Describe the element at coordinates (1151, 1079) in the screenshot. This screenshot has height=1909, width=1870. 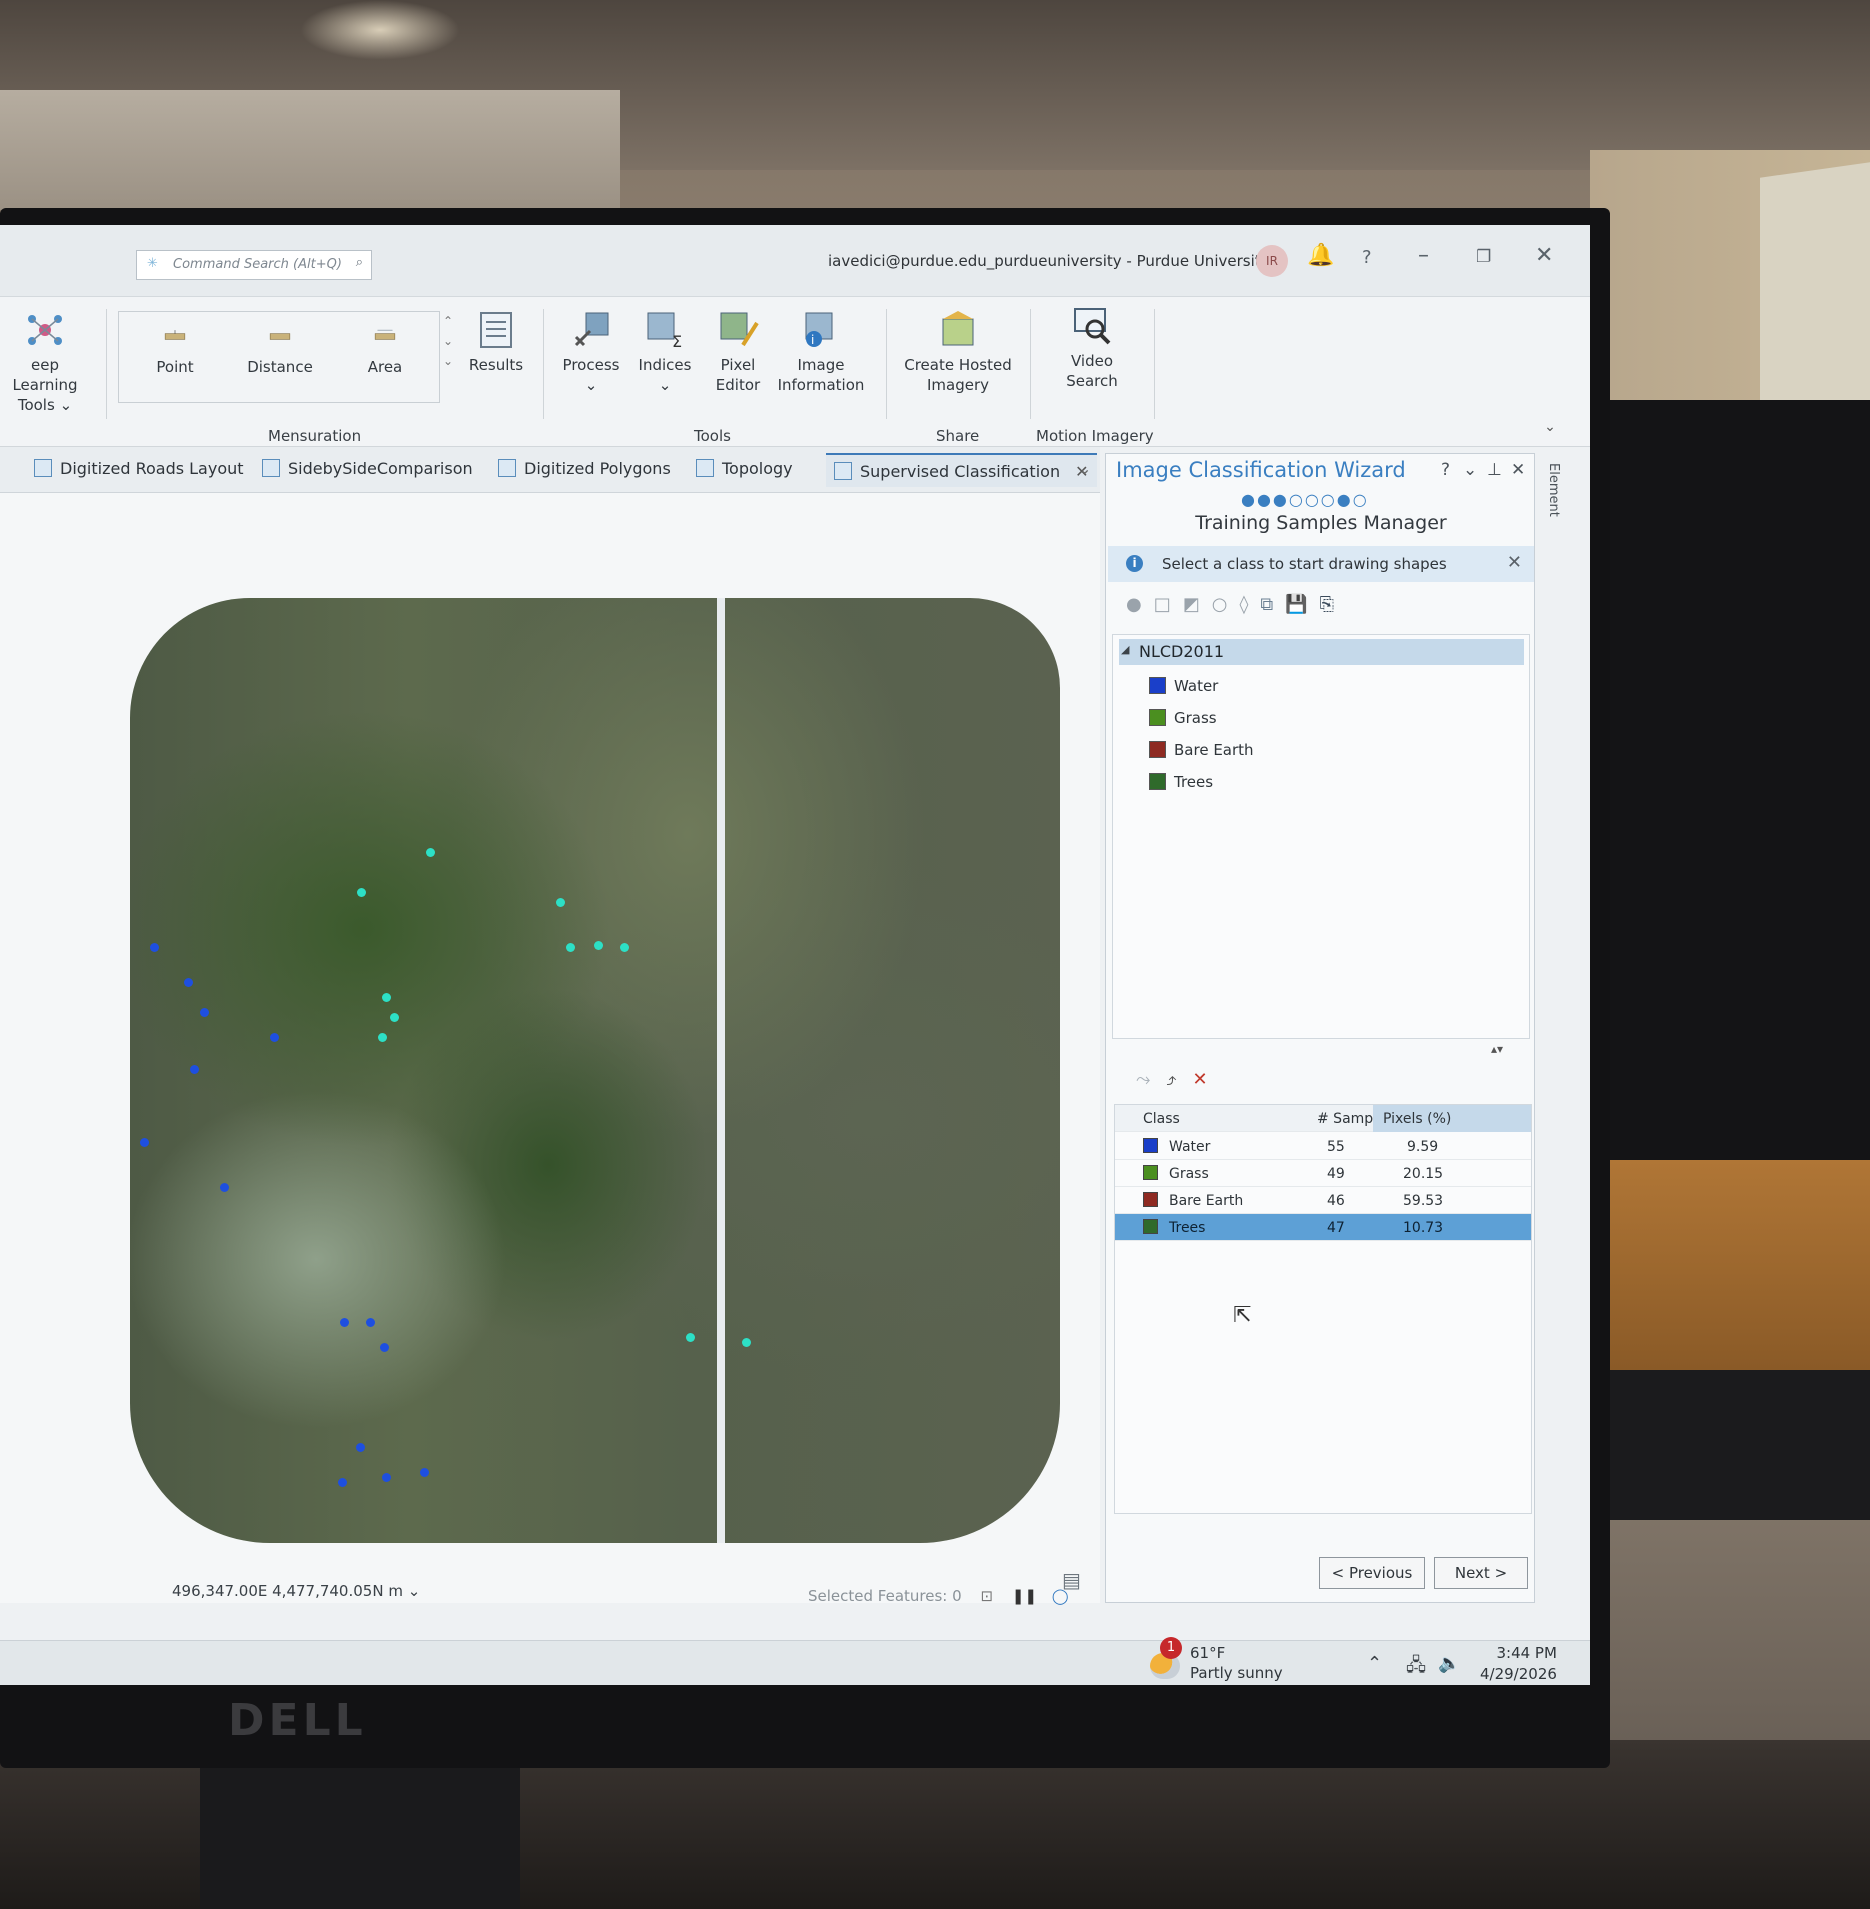
I see `merge-icon: ⤳` at that location.